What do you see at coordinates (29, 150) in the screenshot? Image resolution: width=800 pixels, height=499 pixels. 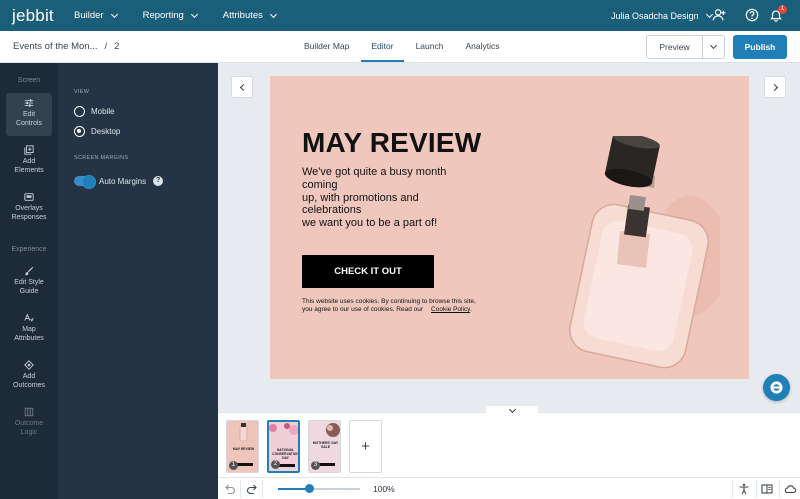 I see `add-element-icon` at bounding box center [29, 150].